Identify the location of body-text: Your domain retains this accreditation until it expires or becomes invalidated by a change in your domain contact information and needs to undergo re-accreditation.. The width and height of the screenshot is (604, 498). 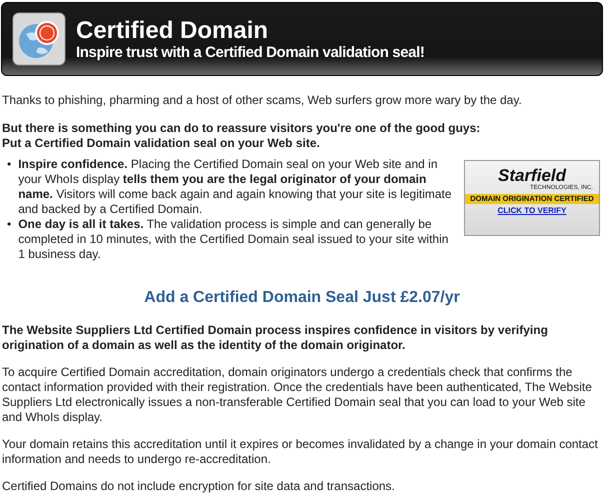
(300, 452).